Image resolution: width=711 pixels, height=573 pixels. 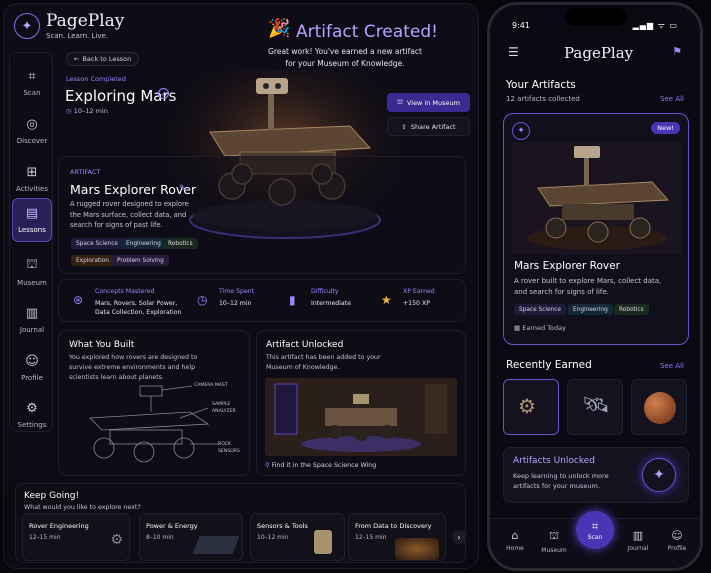 What do you see at coordinates (32, 330) in the screenshot?
I see `sidebar-item-label: Journal` at bounding box center [32, 330].